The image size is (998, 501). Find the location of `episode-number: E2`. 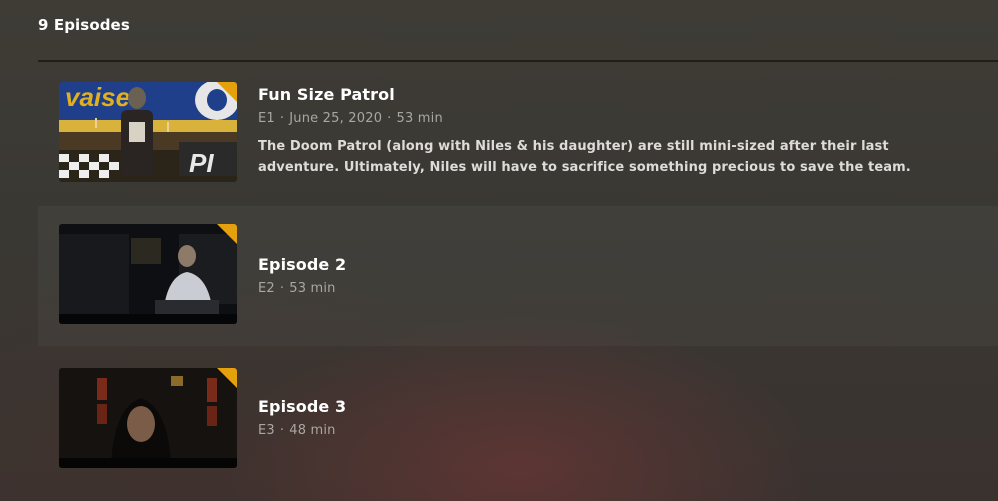

episode-number: E2 is located at coordinates (266, 288).